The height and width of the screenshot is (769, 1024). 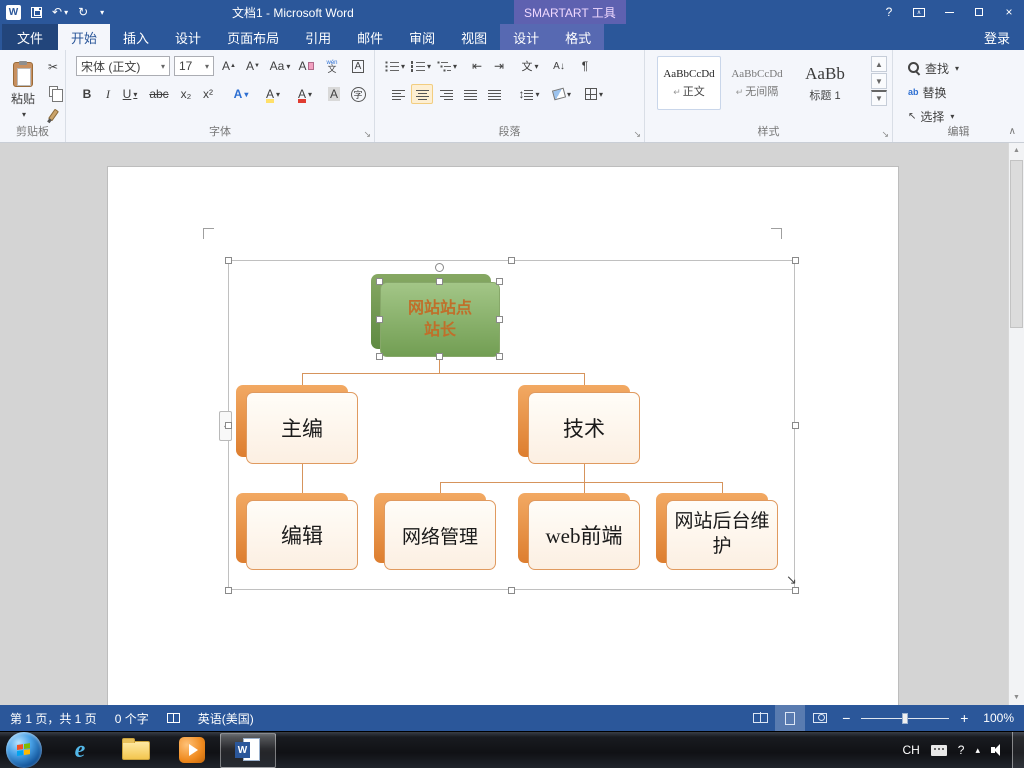 I want to click on save-button, so click(x=36, y=12).